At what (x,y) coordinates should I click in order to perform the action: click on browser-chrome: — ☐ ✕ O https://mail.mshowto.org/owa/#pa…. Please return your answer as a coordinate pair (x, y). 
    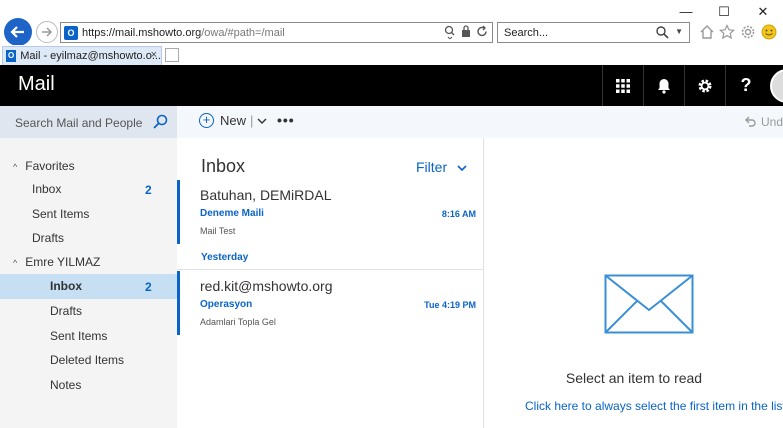
    Looking at the image, I should click on (391, 23).